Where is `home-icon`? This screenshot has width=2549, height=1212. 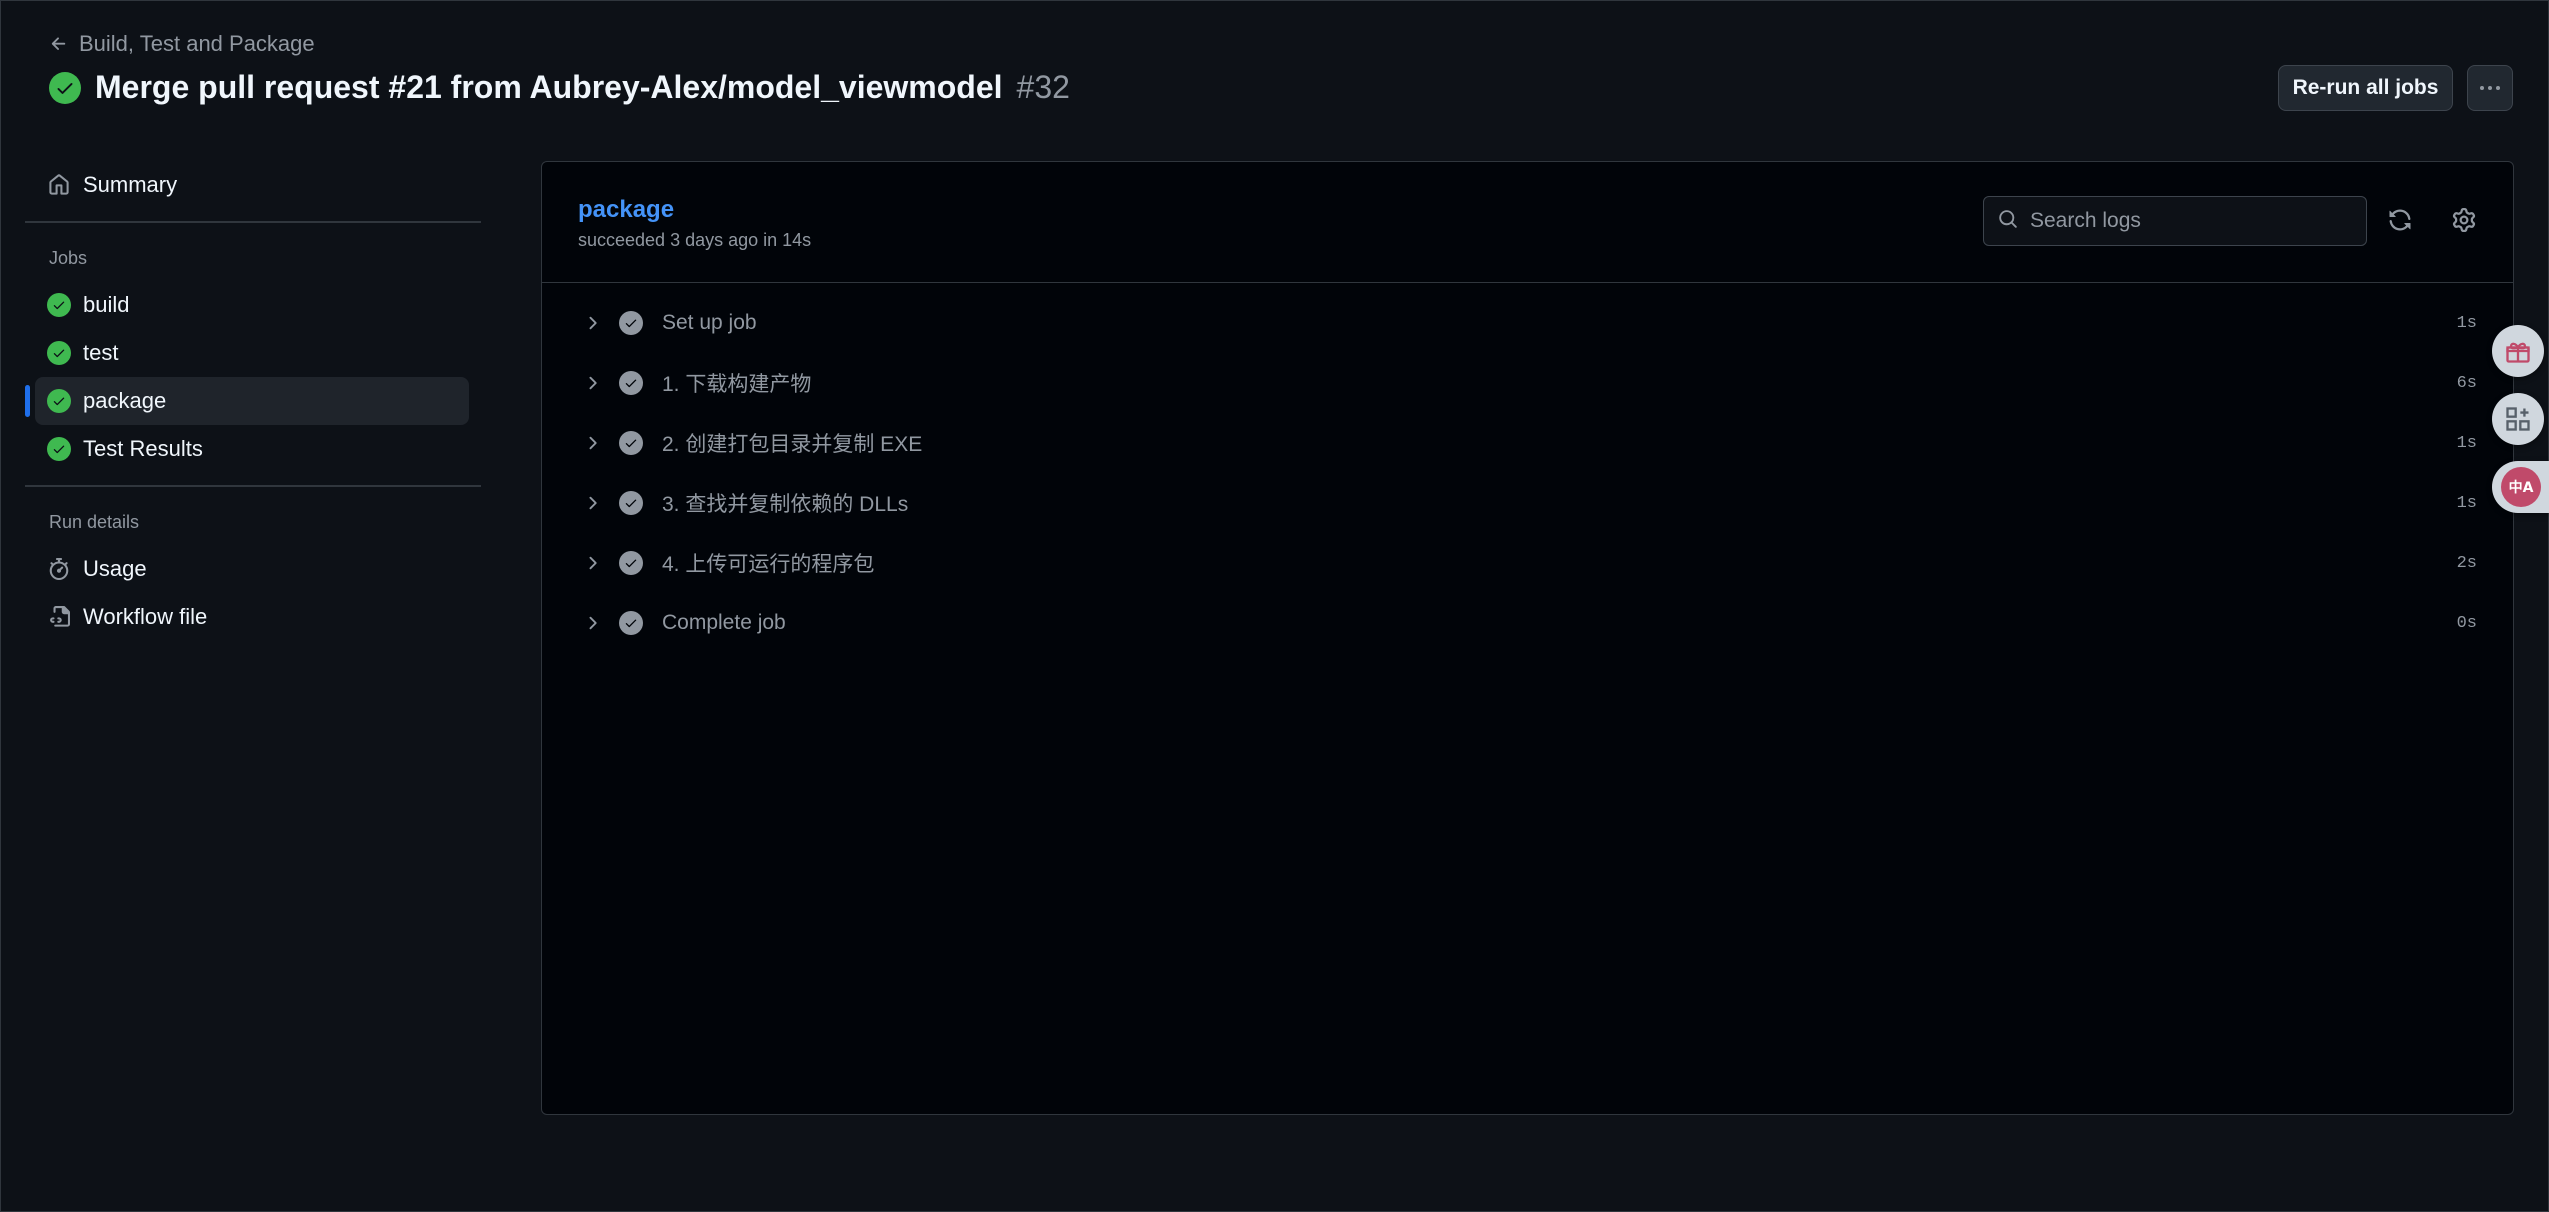 home-icon is located at coordinates (59, 185).